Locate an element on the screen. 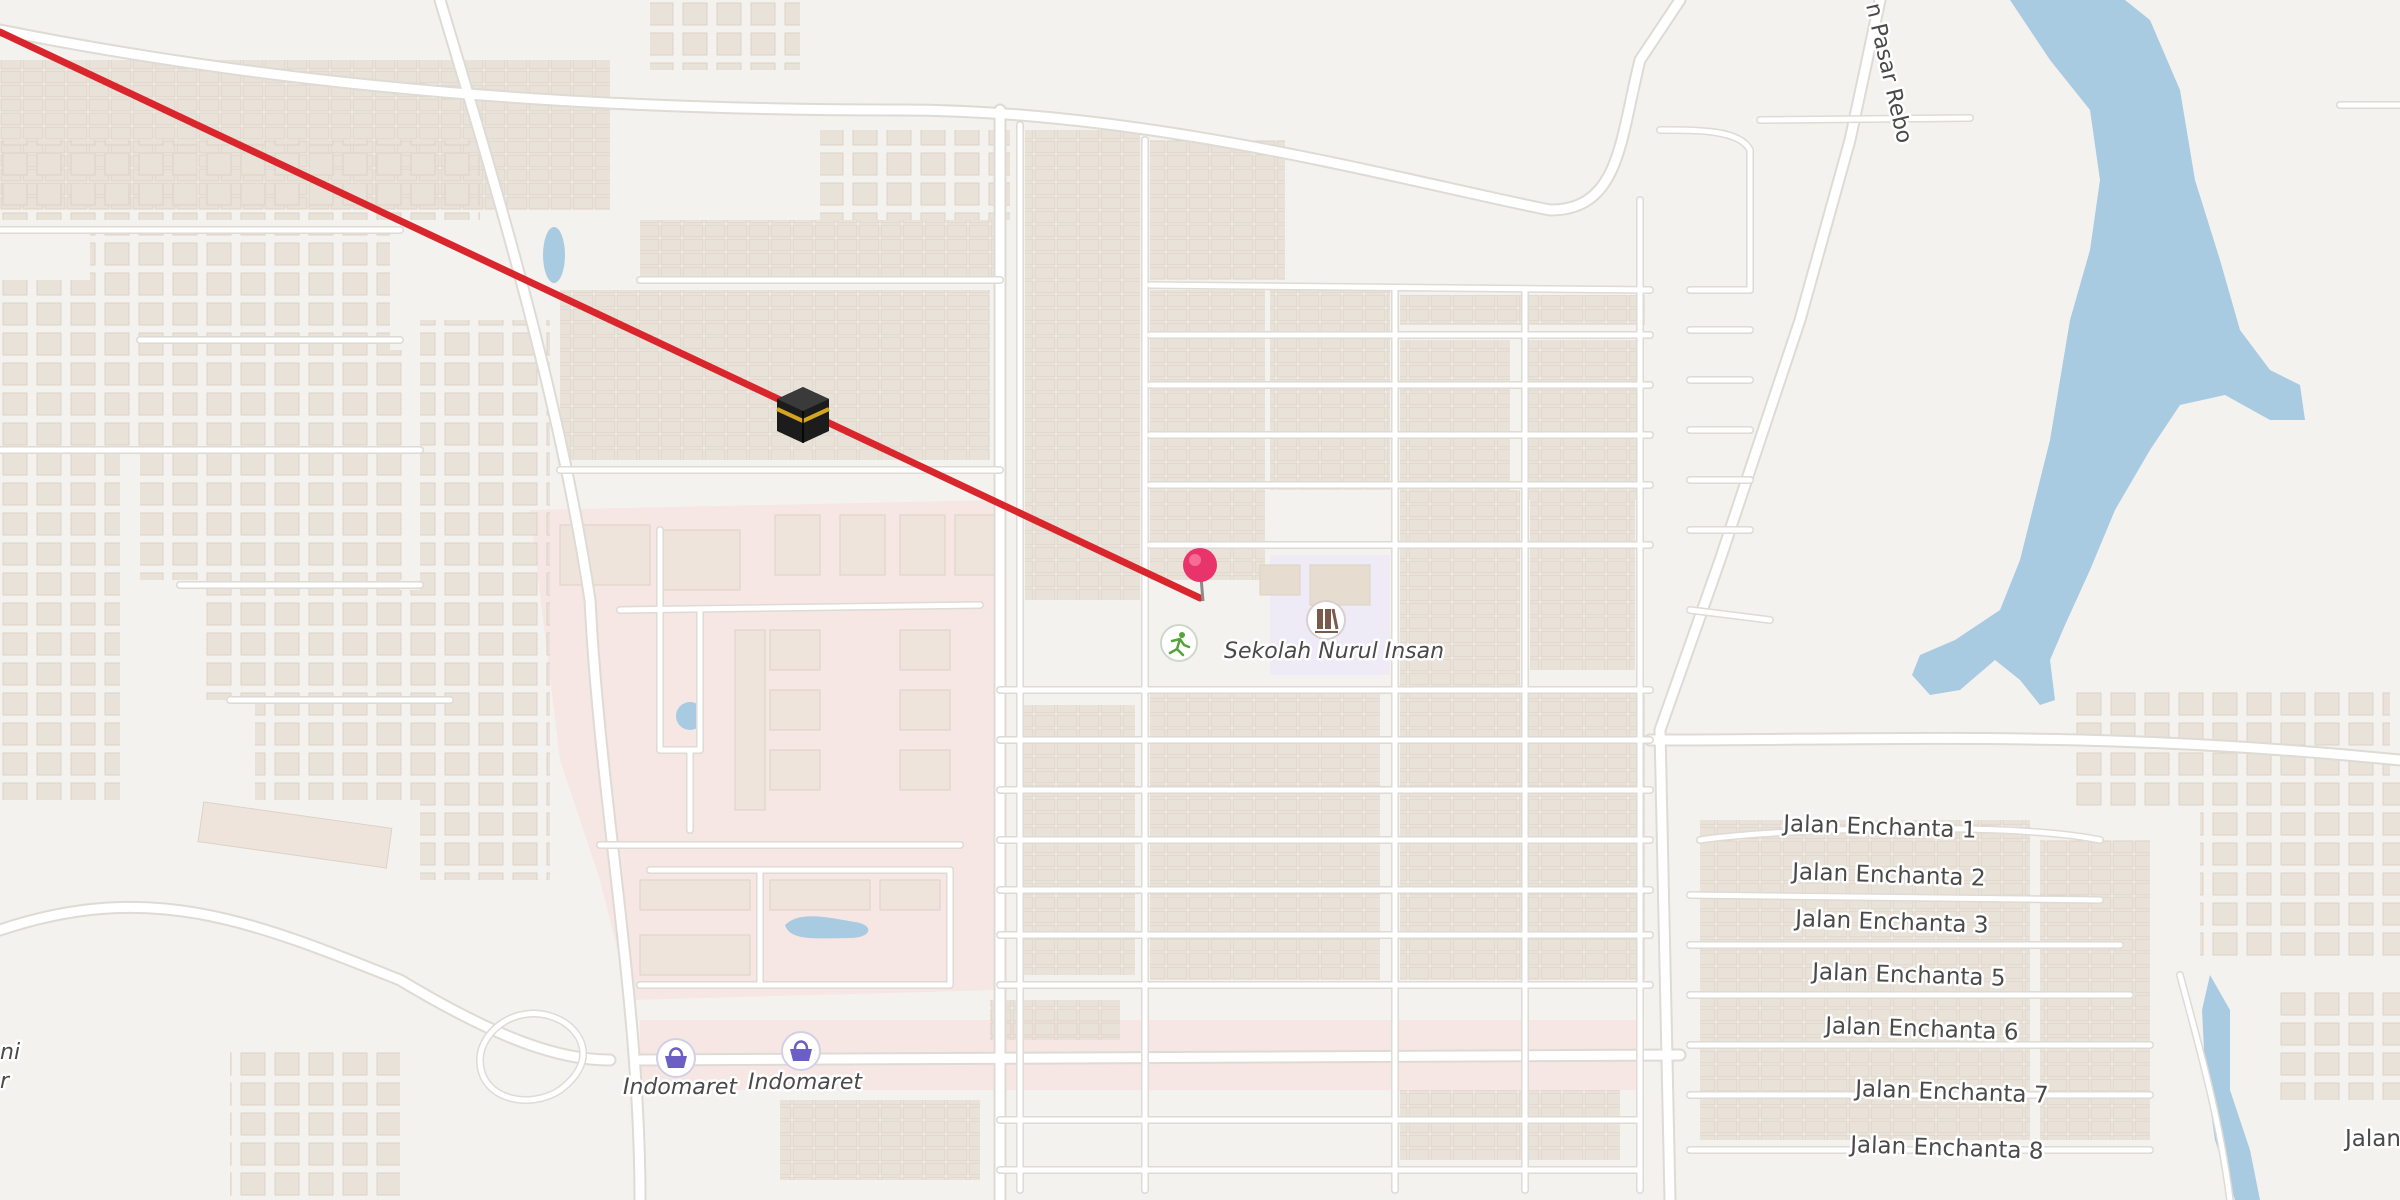 This screenshot has width=2400, height=1200. street-label: Jalan is located at coordinates (2371, 1139).